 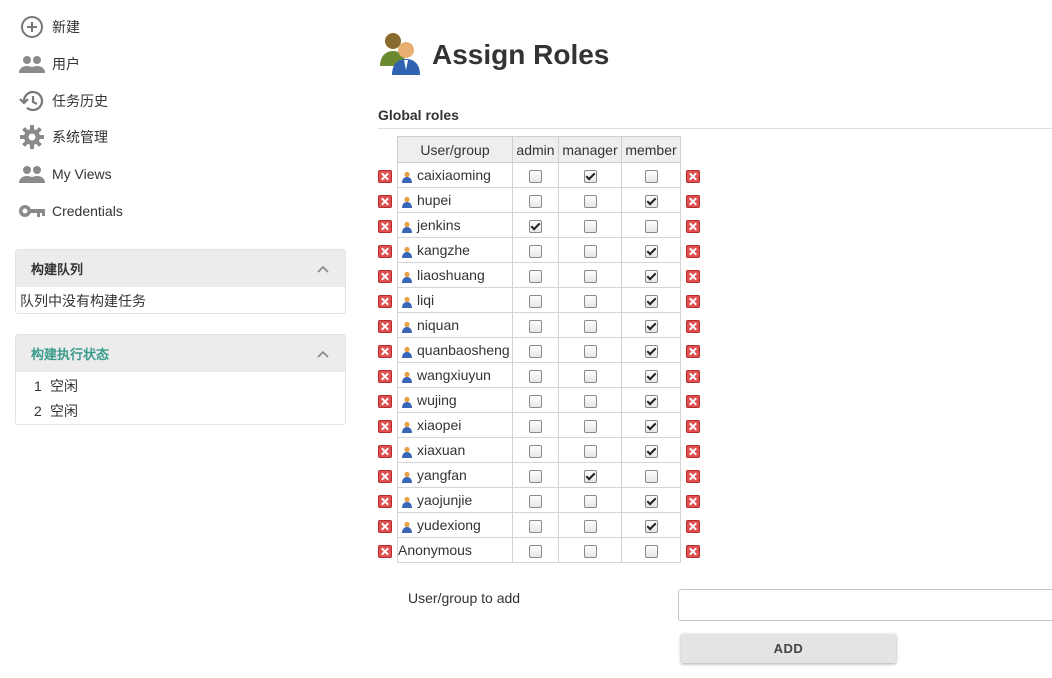 What do you see at coordinates (49, 27) in the screenshot?
I see `task-new: 新建` at bounding box center [49, 27].